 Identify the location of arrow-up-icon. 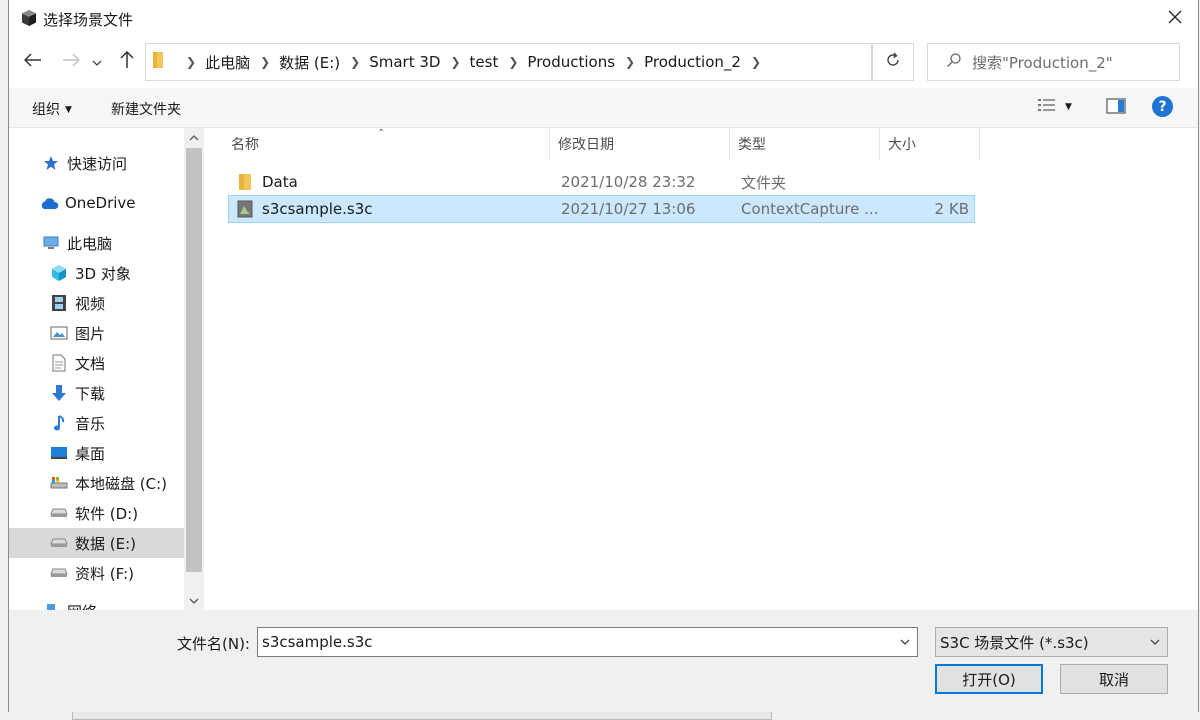
(127, 61).